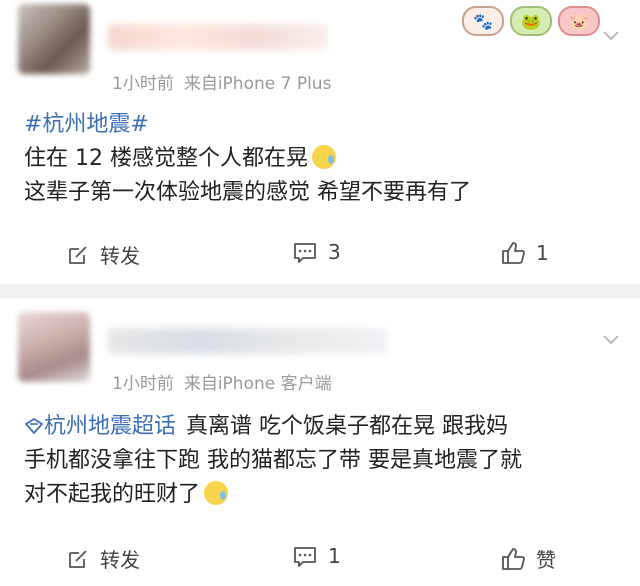 This screenshot has width=640, height=586. What do you see at coordinates (347, 426) in the screenshot?
I see `post-text-line: 真离谱 吃个饭桌子都在晃 跟我妈` at bounding box center [347, 426].